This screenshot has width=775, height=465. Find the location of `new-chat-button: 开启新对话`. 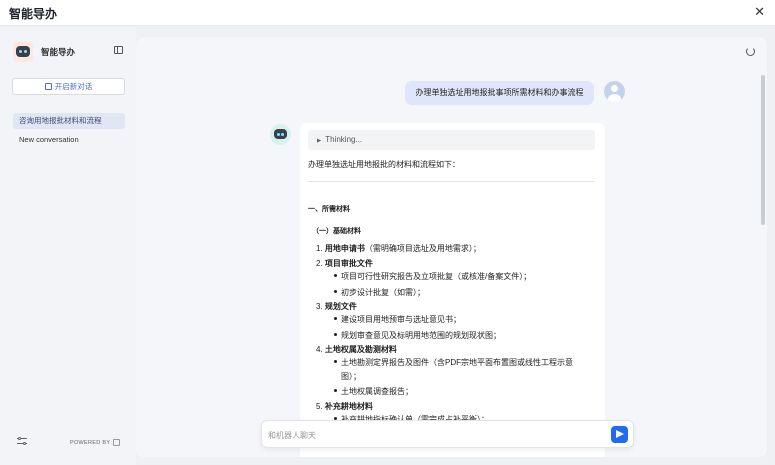

new-chat-button: 开启新对话 is located at coordinates (68, 86).